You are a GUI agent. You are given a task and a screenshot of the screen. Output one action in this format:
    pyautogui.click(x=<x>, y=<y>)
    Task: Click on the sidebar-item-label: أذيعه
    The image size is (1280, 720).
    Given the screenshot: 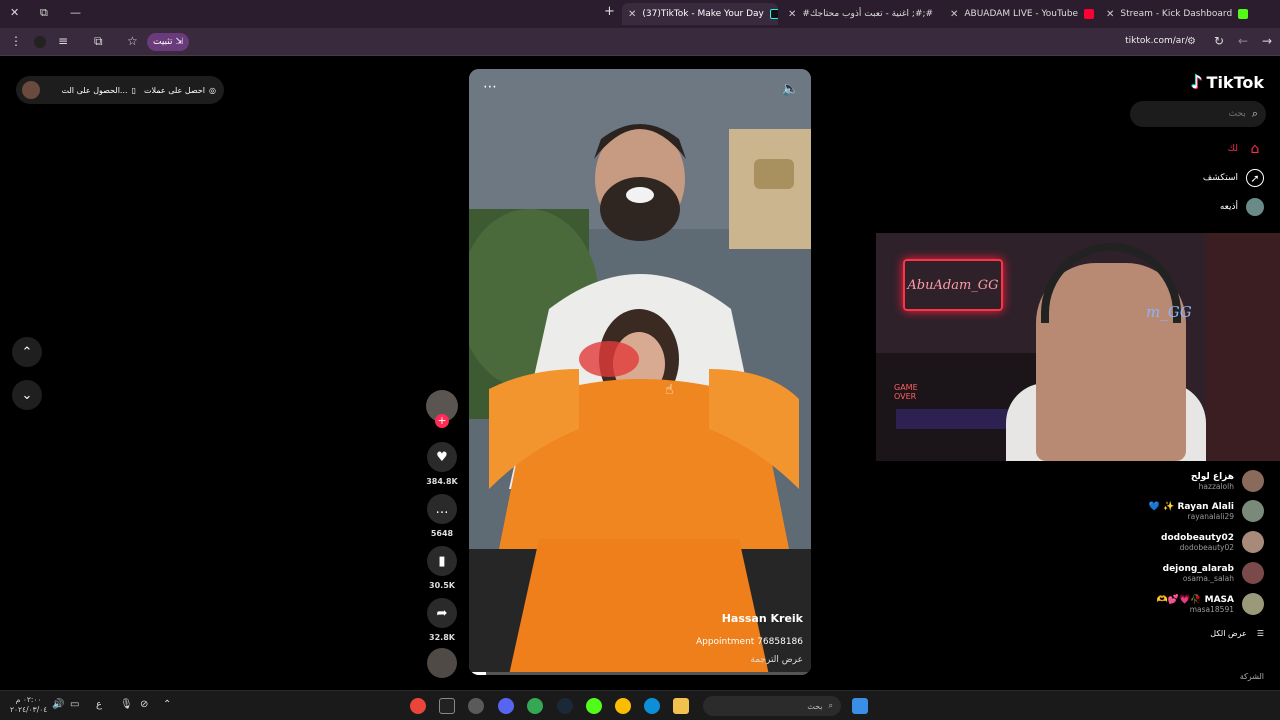 What is the action you would take?
    pyautogui.click(x=1228, y=207)
    